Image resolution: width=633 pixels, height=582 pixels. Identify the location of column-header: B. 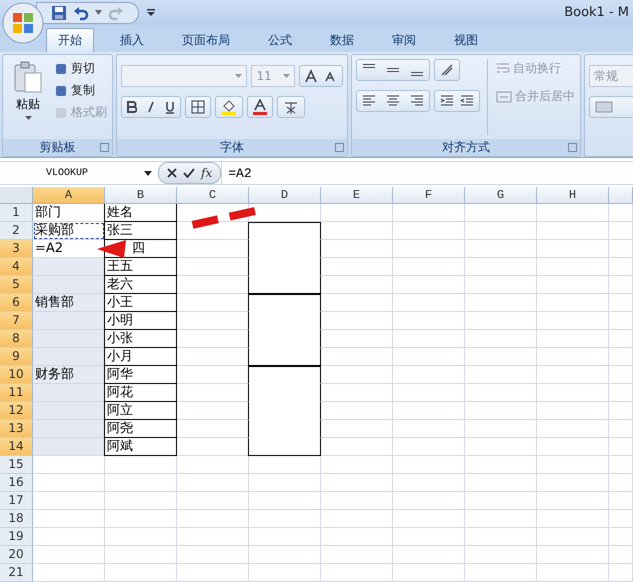
(141, 195).